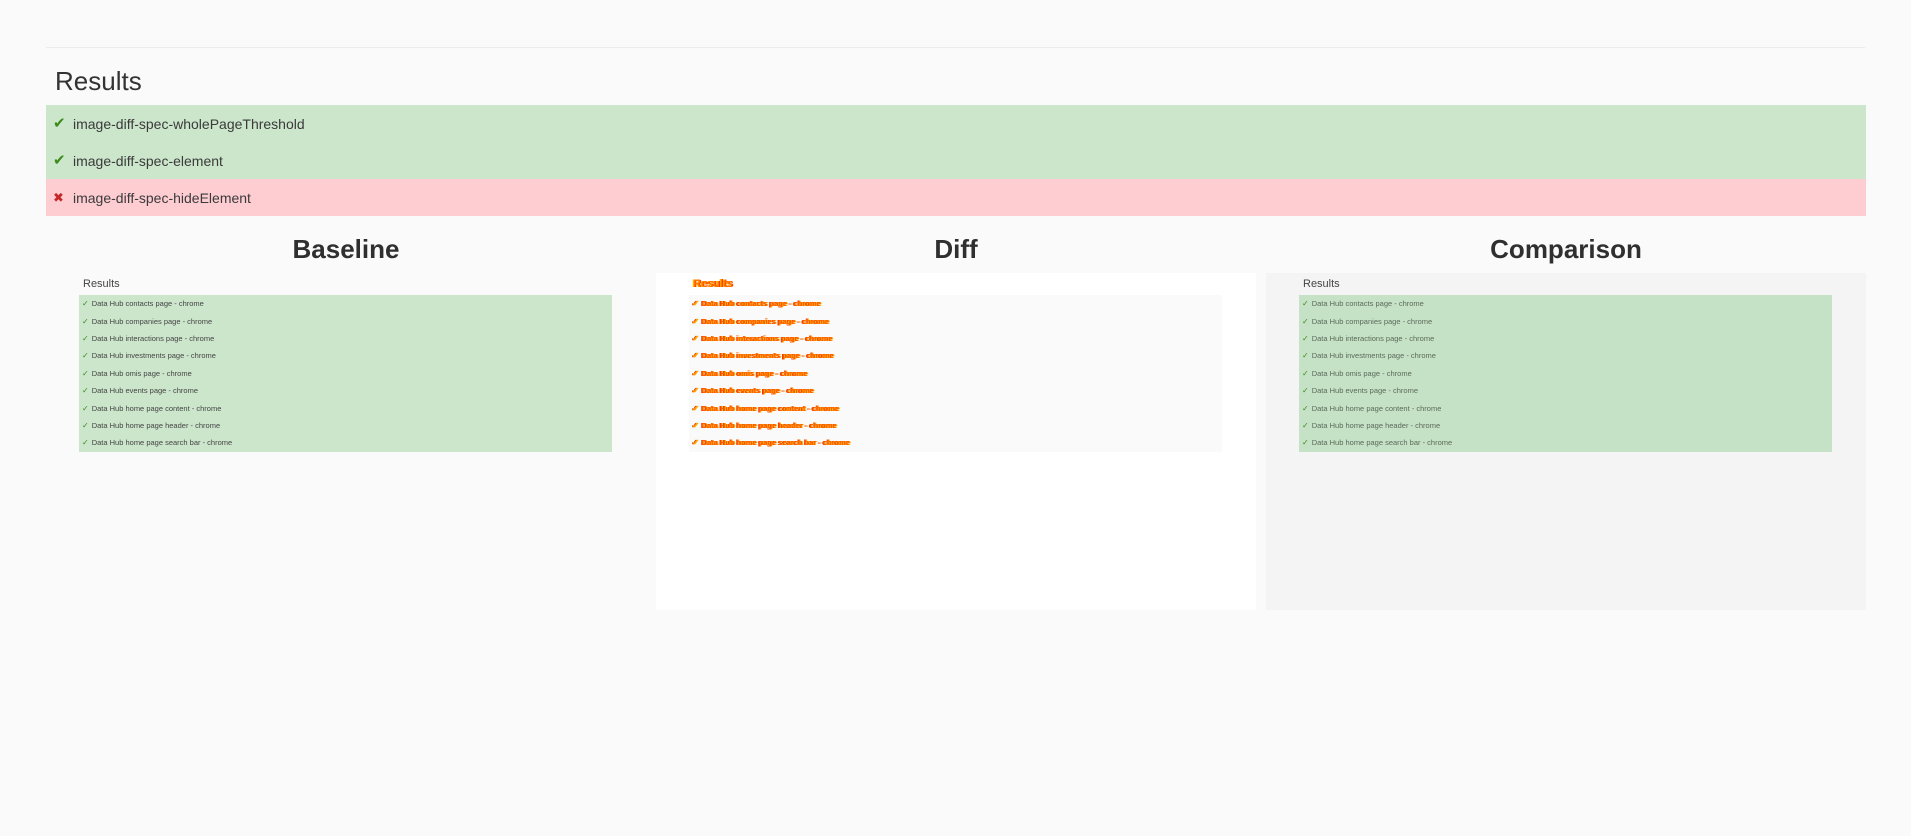 This screenshot has width=1911, height=836. I want to click on result-label: image-diff-spec-element, so click(148, 160).